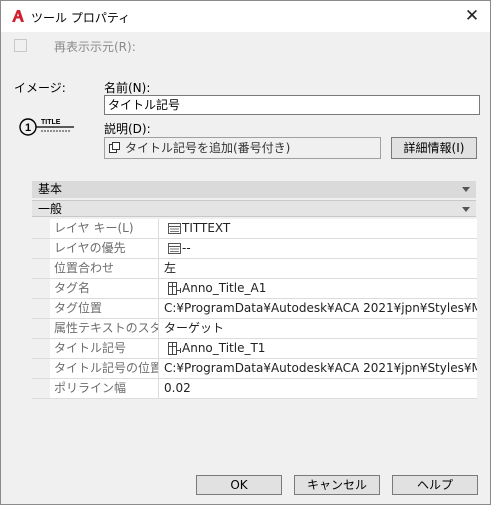 This screenshot has width=491, height=505. Describe the element at coordinates (104, 348) in the screenshot. I see `property-name: タイトル記号` at that location.